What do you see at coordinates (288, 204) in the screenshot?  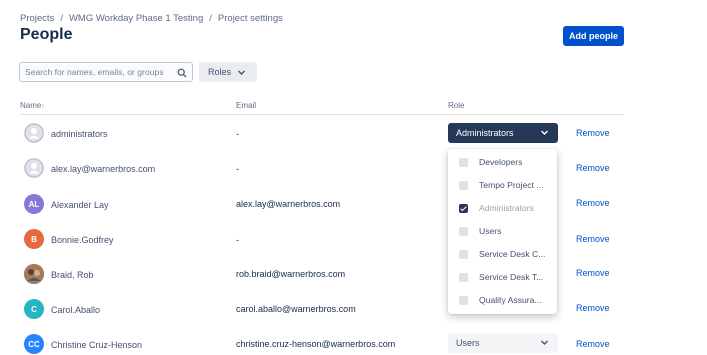 I see `user-email: alex.lay@warnerbros.com` at bounding box center [288, 204].